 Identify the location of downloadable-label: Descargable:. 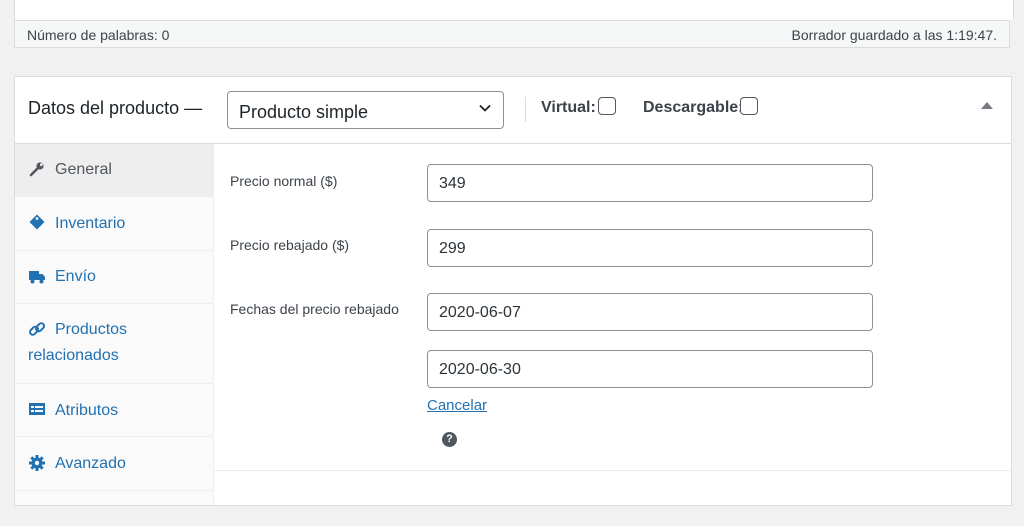
(693, 107).